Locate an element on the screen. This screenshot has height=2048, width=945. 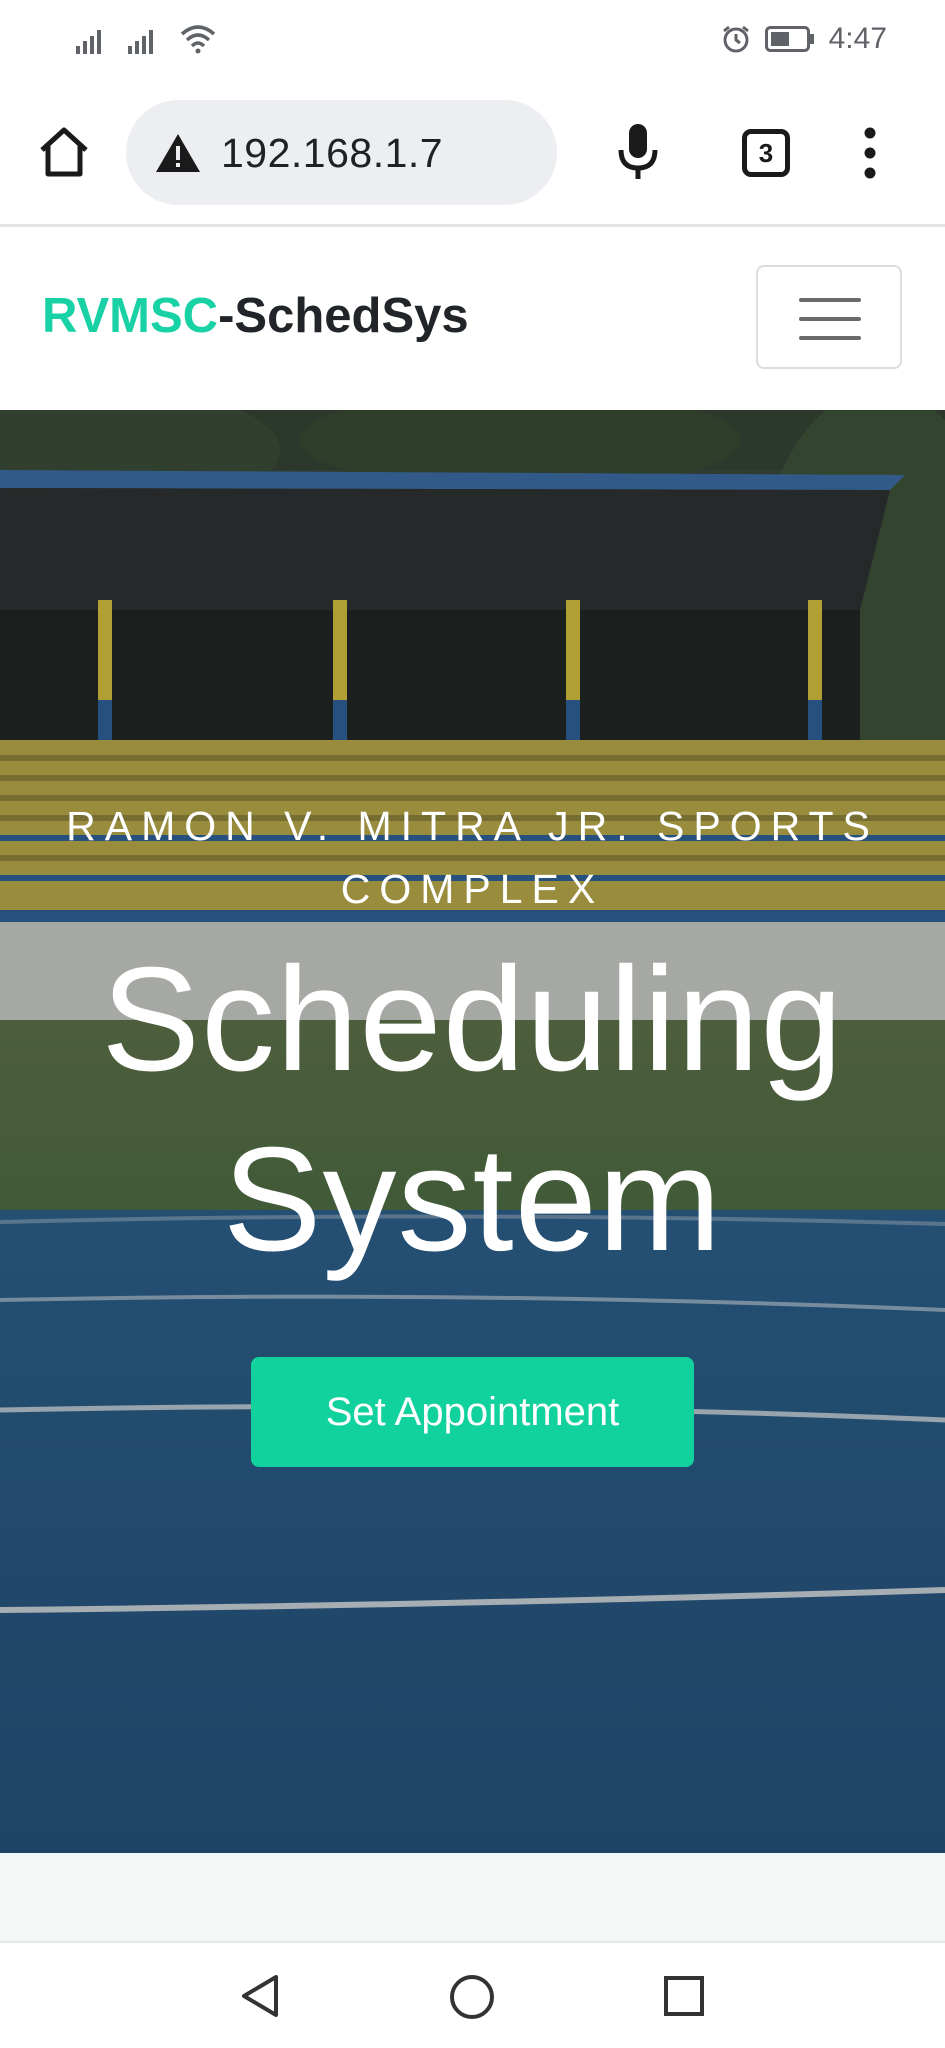
address-bar: 192.168.1.7 is located at coordinates (341, 152).